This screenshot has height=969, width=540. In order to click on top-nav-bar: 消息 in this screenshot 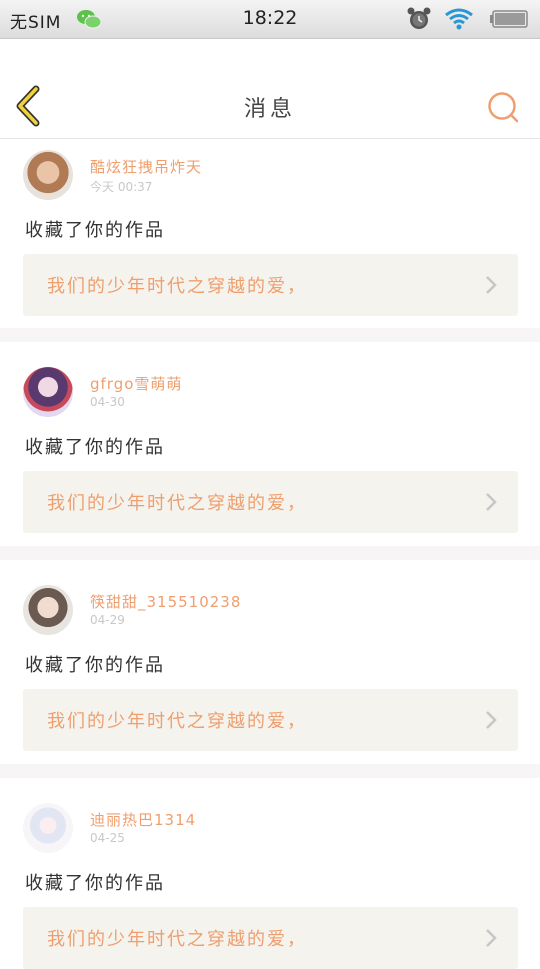, I will do `click(270, 89)`.